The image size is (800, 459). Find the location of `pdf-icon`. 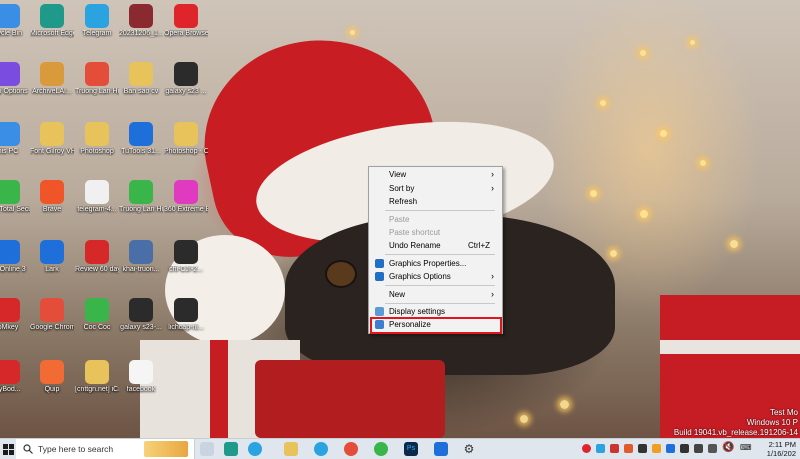

pdf-icon is located at coordinates (97, 252).